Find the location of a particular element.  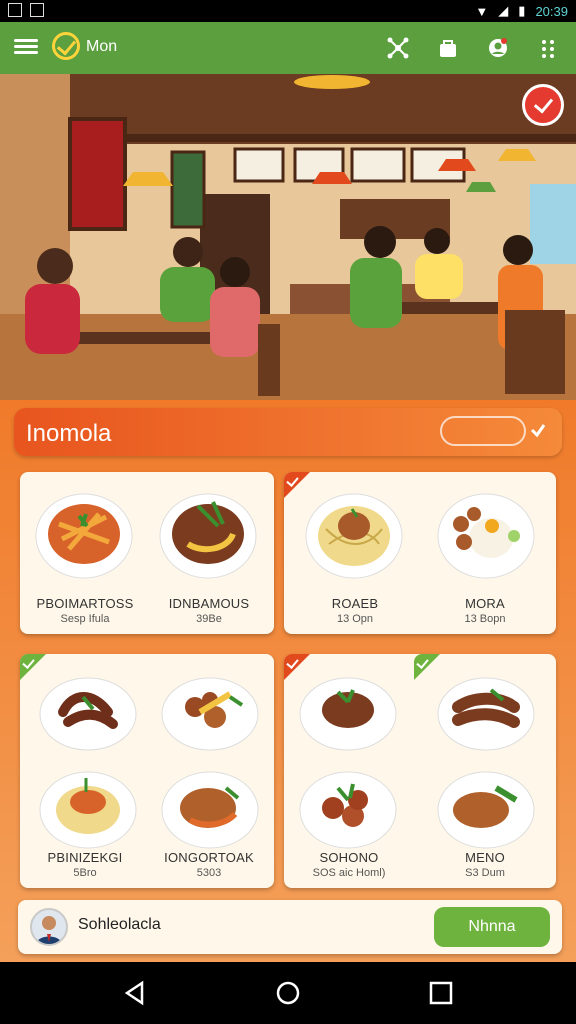

category-title: Inomola is located at coordinates (69, 433).